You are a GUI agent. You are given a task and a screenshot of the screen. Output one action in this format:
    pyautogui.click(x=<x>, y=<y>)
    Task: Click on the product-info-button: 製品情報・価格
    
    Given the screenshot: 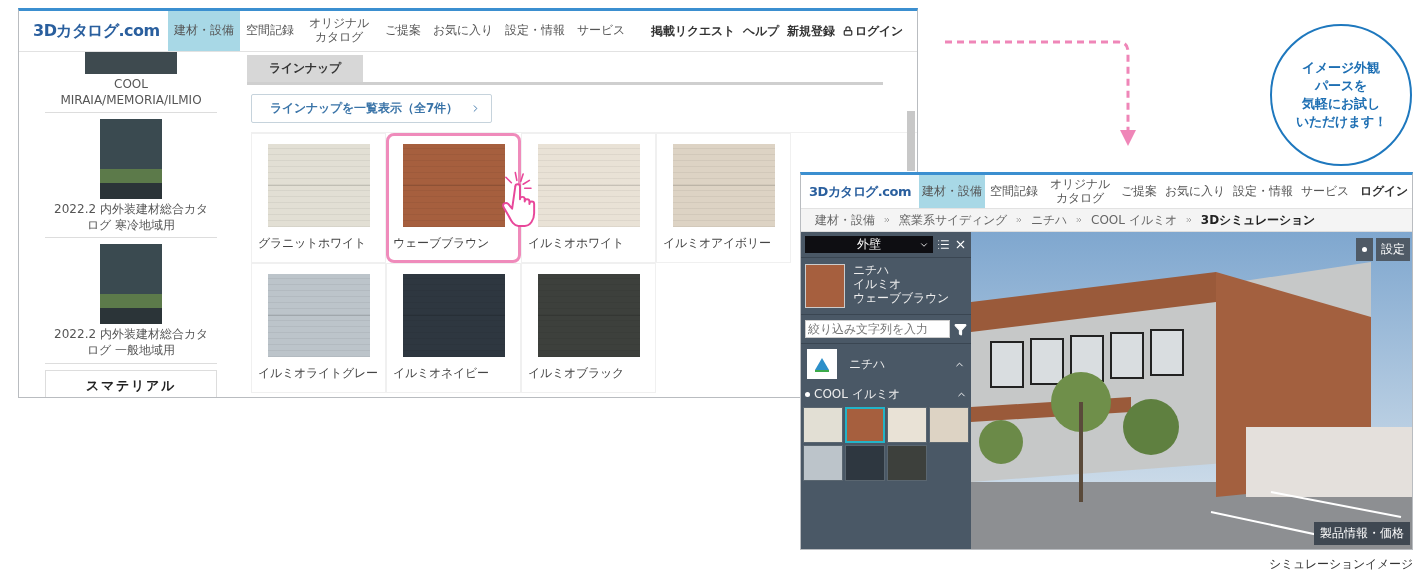 What is the action you would take?
    pyautogui.click(x=1362, y=533)
    